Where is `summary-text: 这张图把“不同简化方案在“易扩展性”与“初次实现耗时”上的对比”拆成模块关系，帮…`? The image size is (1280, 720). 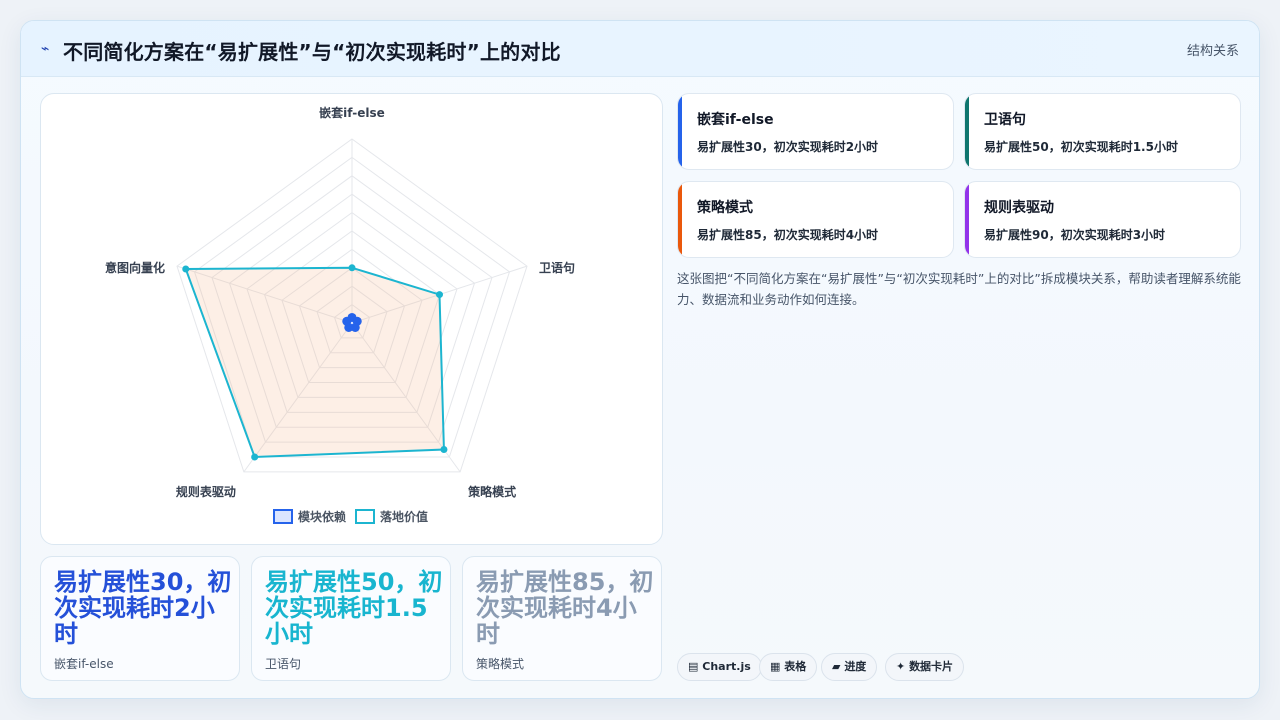 summary-text: 这张图把“不同简化方案在“易扩展性”与“初次实现耗时”上的对比”拆成模块关系，帮… is located at coordinates (959, 289).